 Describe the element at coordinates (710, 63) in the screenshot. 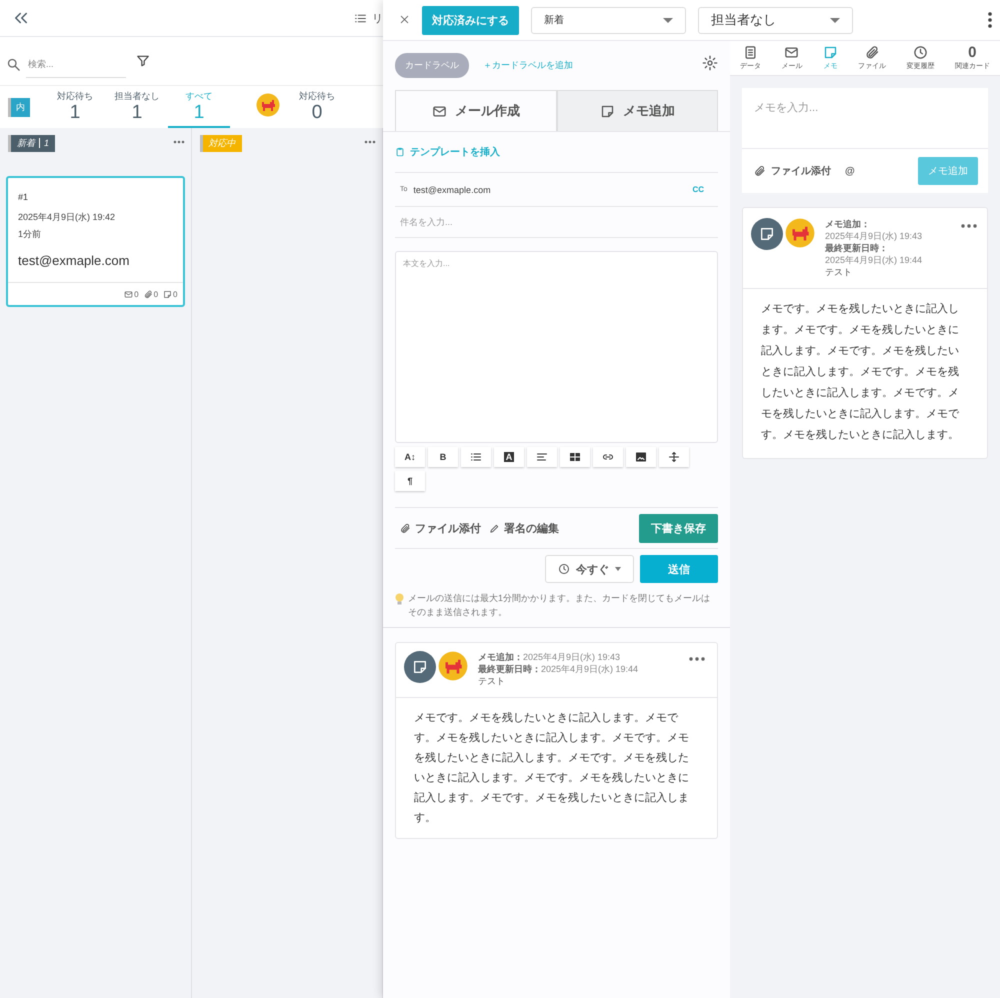

I see `settings-icon` at that location.